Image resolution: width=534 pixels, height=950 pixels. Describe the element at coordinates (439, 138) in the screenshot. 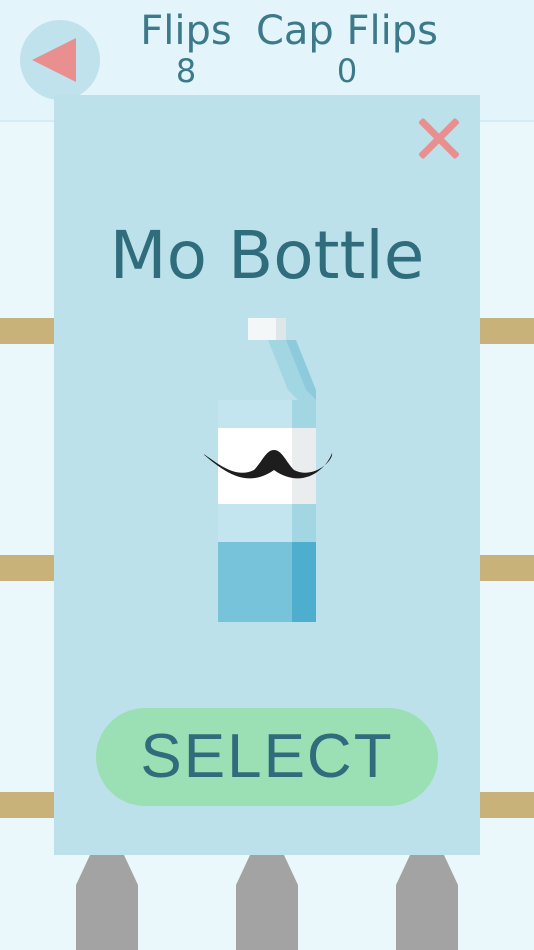

I see `close-icon` at that location.